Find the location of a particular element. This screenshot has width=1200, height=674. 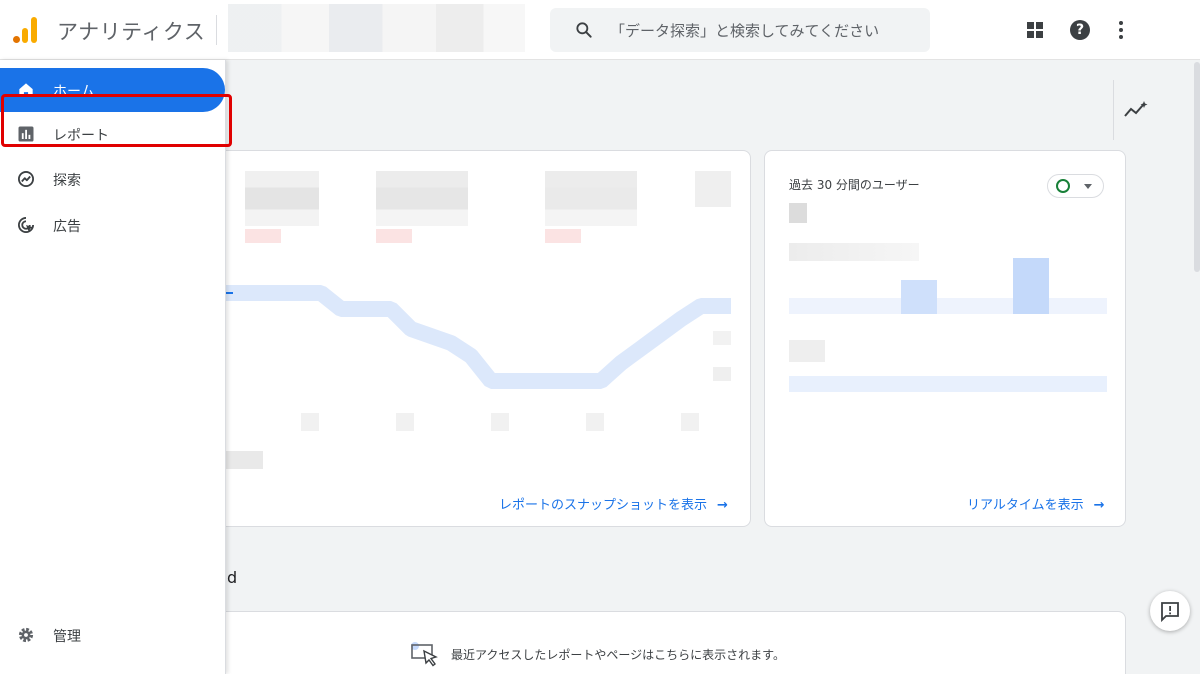

recent-empty-message: 最近アクセスしたレポートやページはこちらに表示されます。 is located at coordinates (618, 655).